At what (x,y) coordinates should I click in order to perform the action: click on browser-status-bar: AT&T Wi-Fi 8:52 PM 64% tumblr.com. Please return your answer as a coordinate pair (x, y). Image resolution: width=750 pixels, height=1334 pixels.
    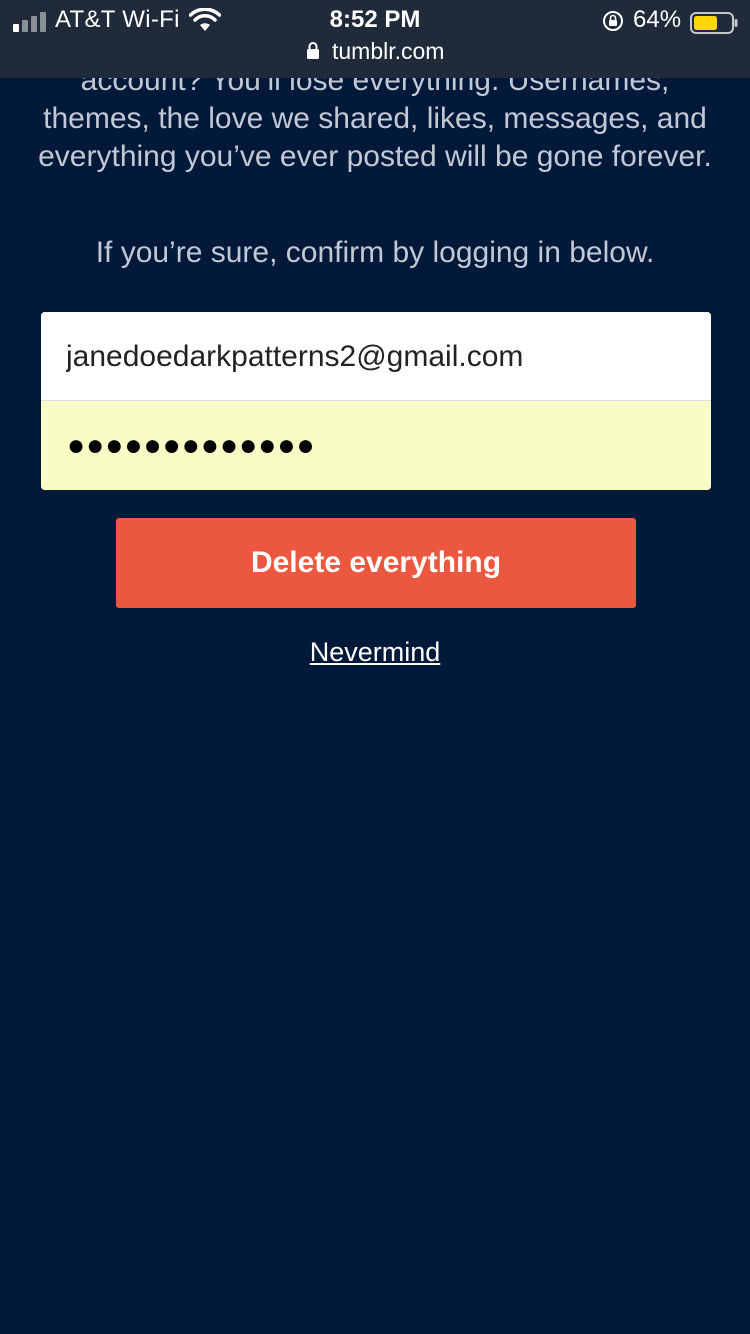
    Looking at the image, I should click on (375, 39).